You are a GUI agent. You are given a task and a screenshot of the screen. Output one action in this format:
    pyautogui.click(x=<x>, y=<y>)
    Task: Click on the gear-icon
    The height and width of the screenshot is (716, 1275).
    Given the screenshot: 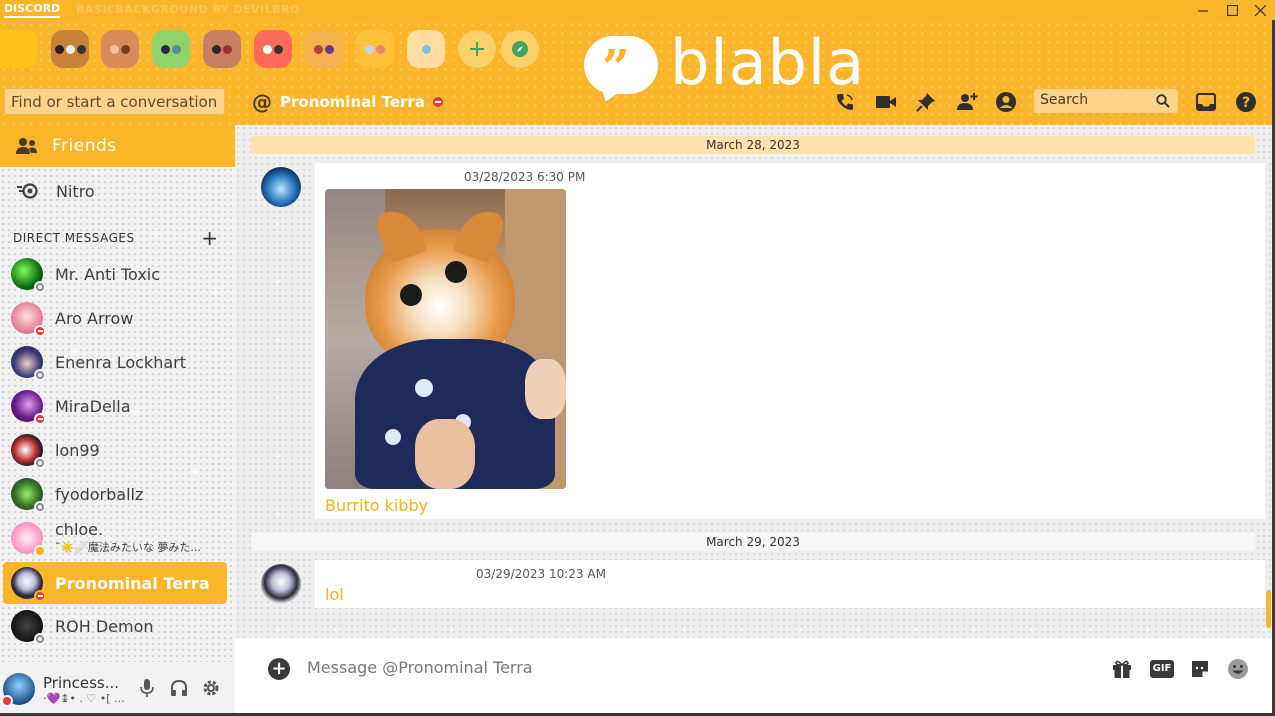 What is the action you would take?
    pyautogui.click(x=211, y=688)
    